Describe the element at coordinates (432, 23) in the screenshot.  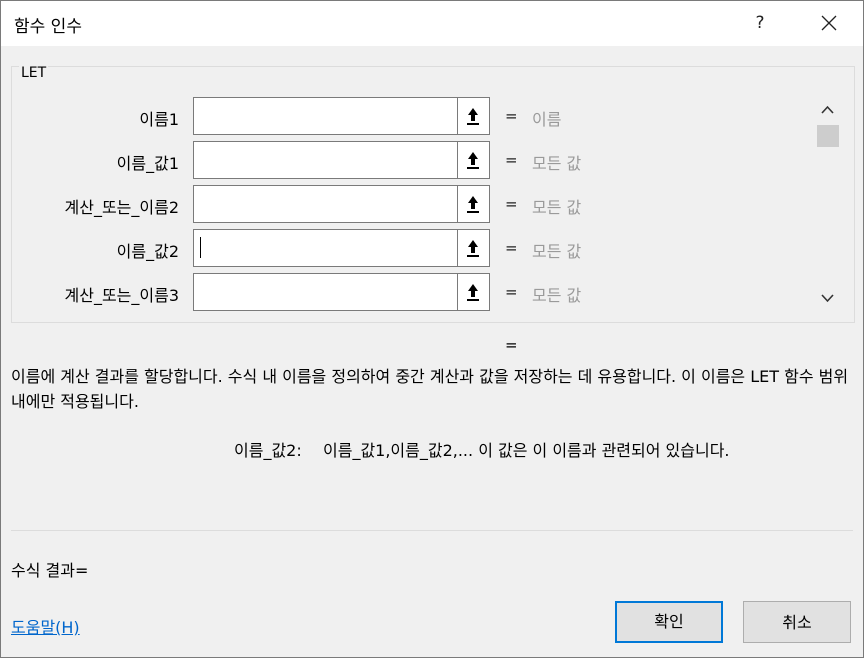
I see `title-bar: 함수 인수 ?` at that location.